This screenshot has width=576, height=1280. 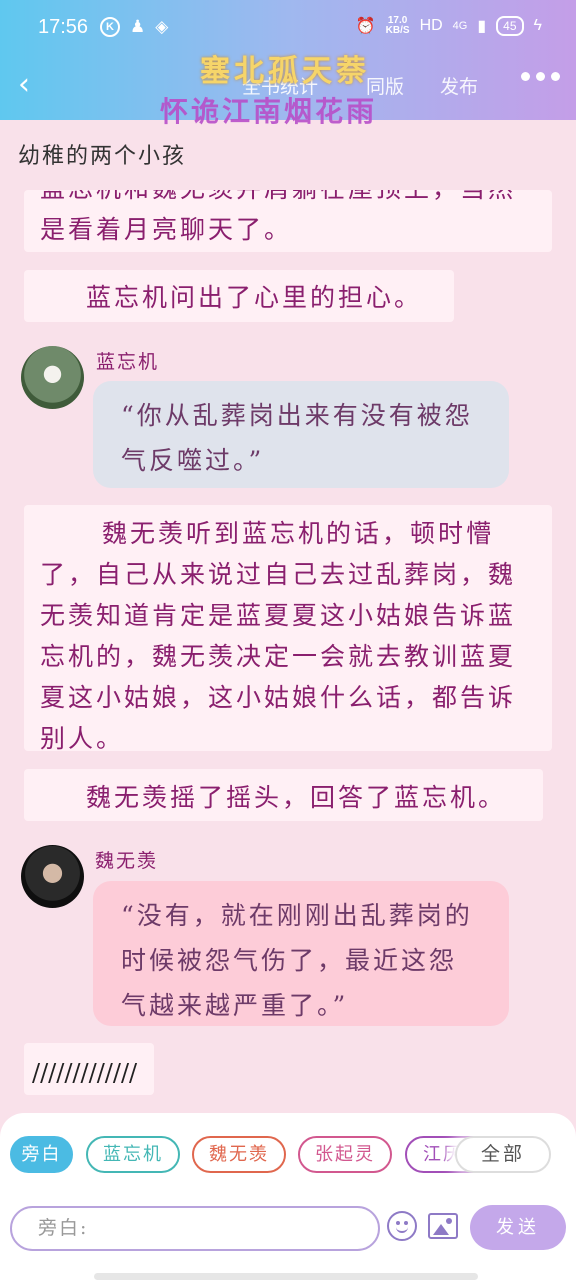 I want to click on page-title: 塞北孤天萘, so click(x=285, y=71).